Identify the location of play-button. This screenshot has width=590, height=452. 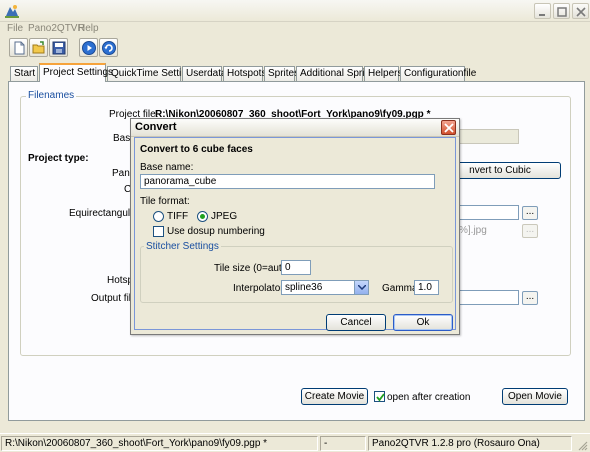
(88, 47).